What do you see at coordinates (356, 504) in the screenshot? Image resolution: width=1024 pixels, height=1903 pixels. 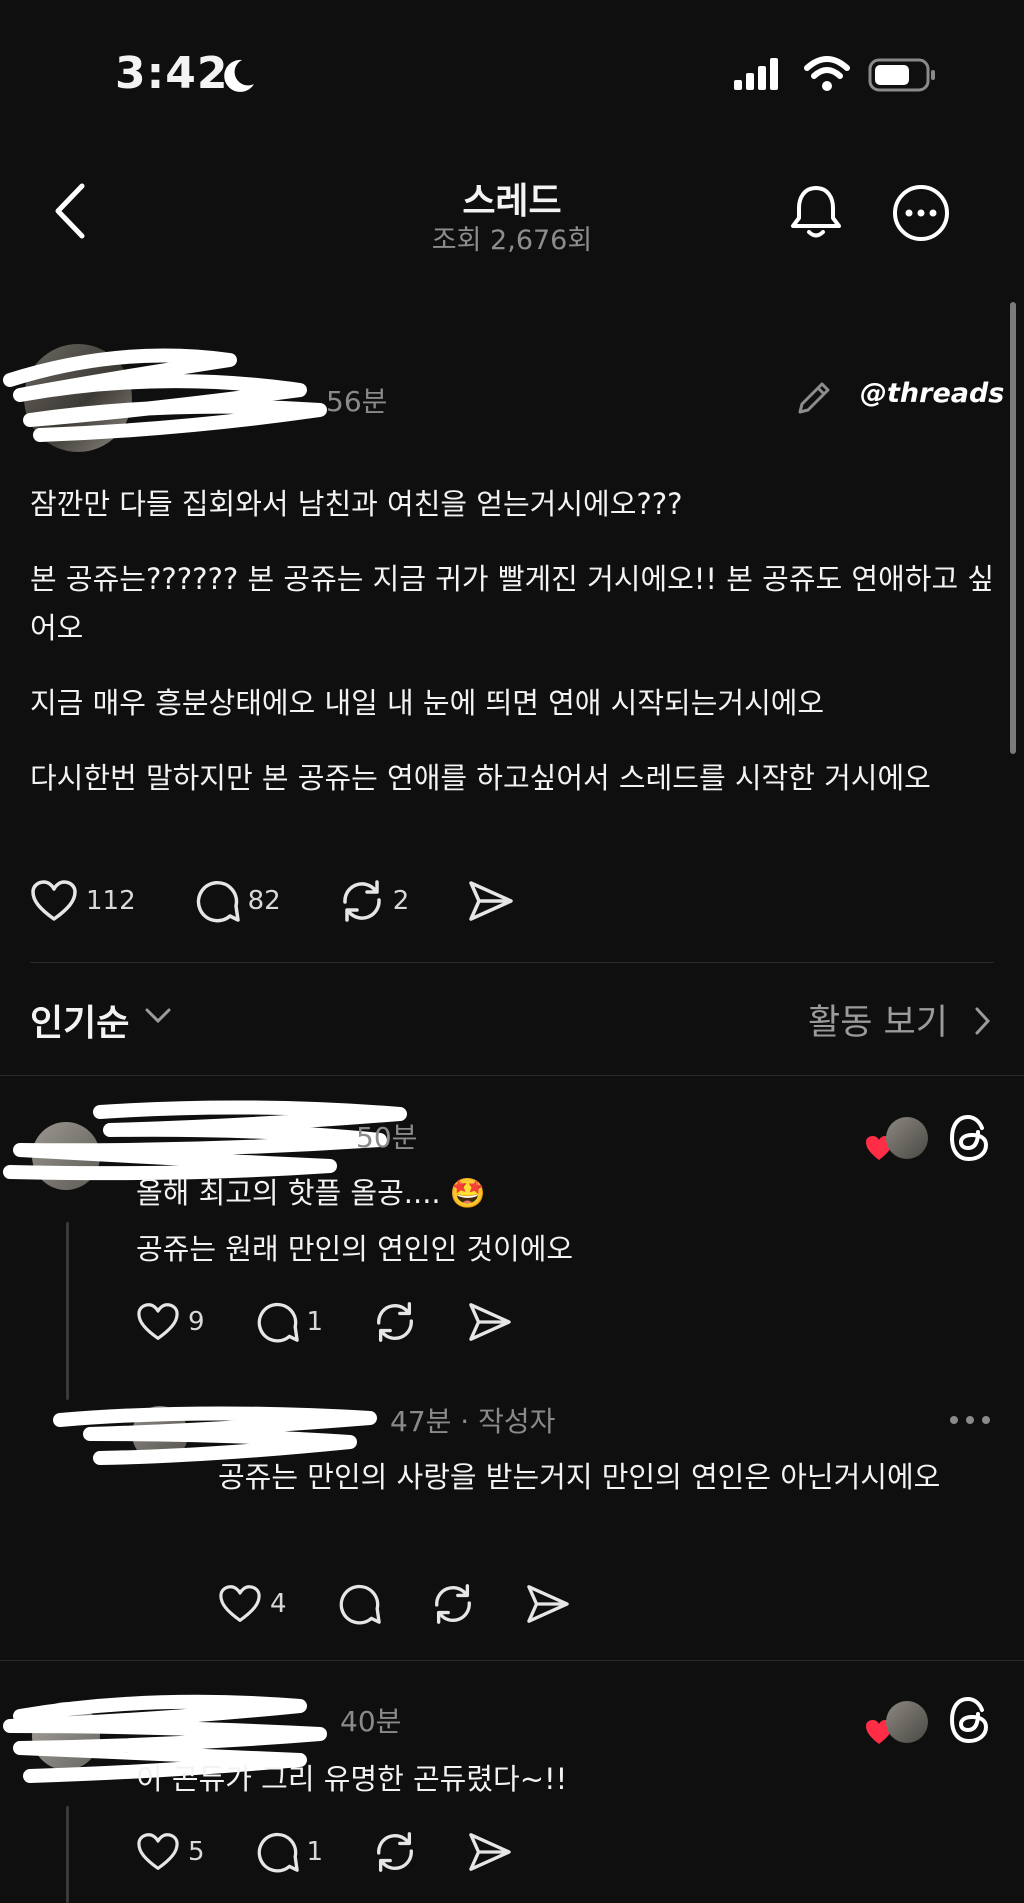 I see `post-paragraph: 잠깐만 다들 집회와서 남친과 여친을 얻는거시에오???` at bounding box center [356, 504].